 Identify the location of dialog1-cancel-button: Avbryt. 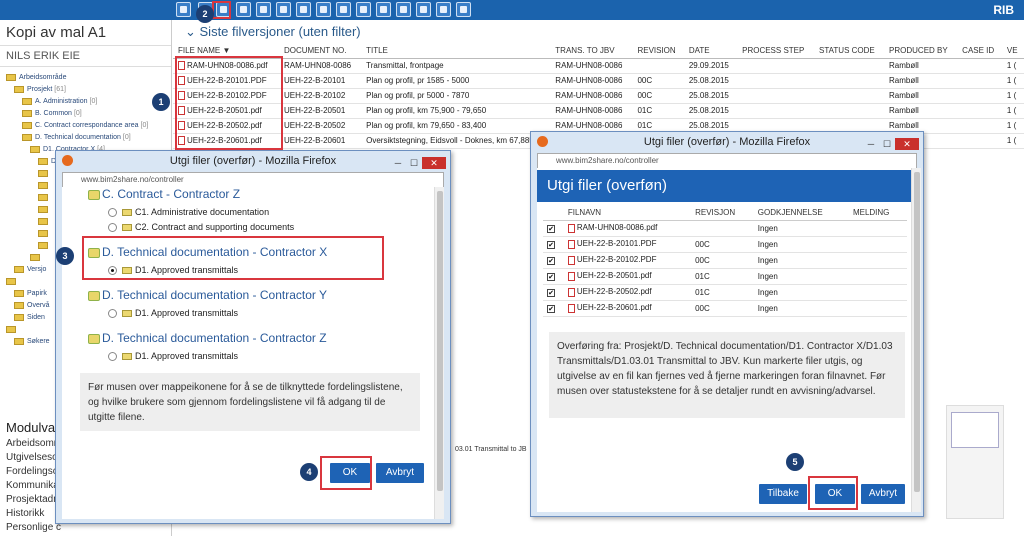
(400, 473).